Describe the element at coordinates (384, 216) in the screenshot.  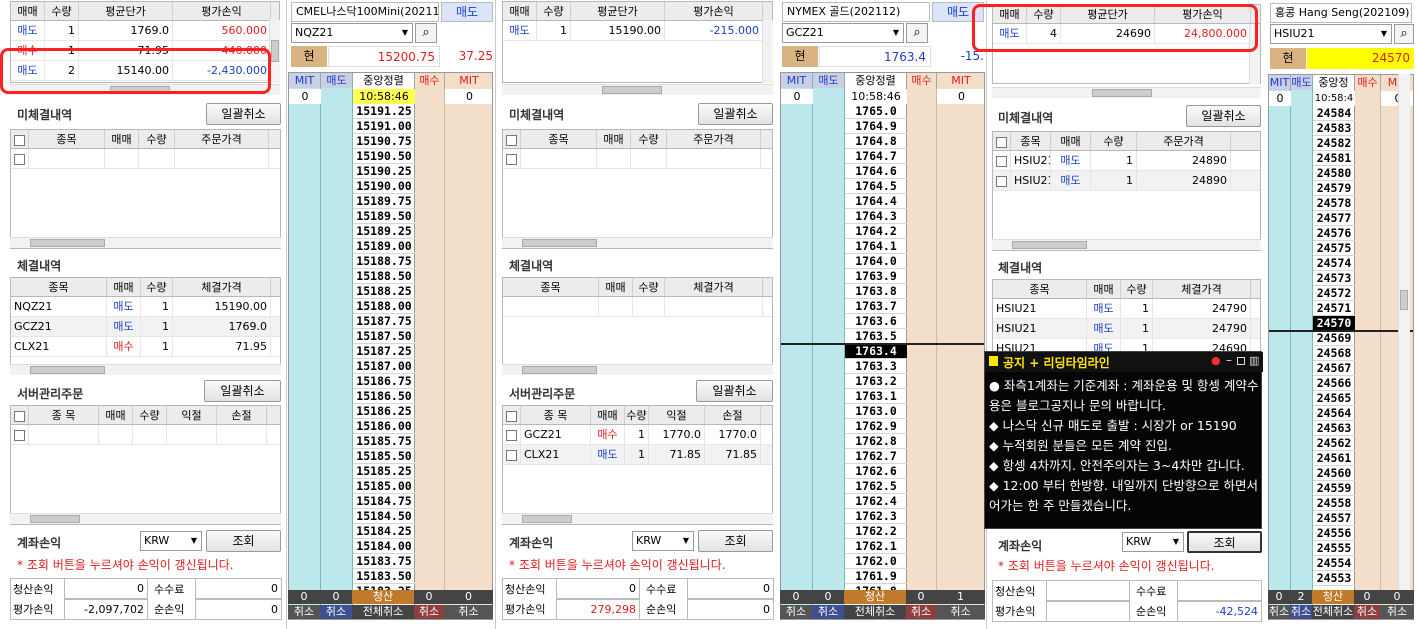
I see `price-level: 15189.50` at that location.